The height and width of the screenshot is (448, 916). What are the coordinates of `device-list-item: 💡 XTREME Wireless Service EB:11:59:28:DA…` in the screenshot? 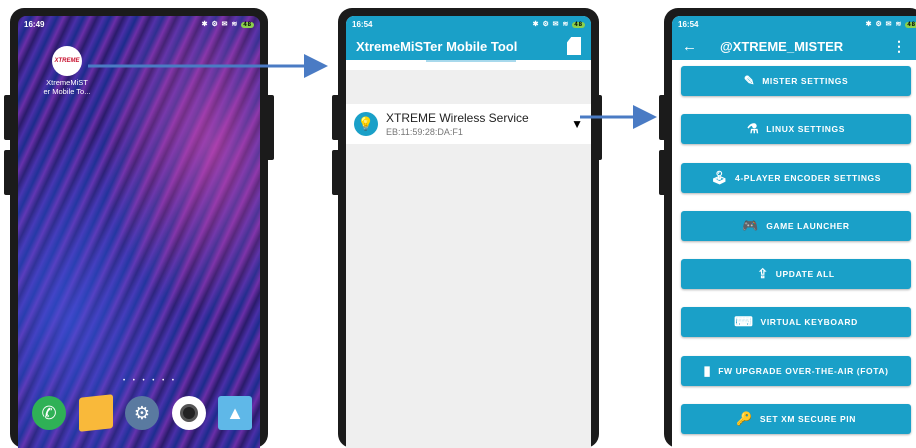 It's located at (468, 124).